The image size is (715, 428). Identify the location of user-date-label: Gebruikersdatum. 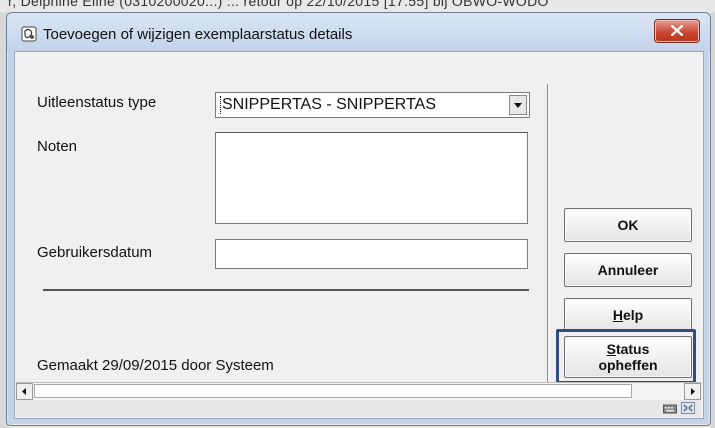
(95, 252).